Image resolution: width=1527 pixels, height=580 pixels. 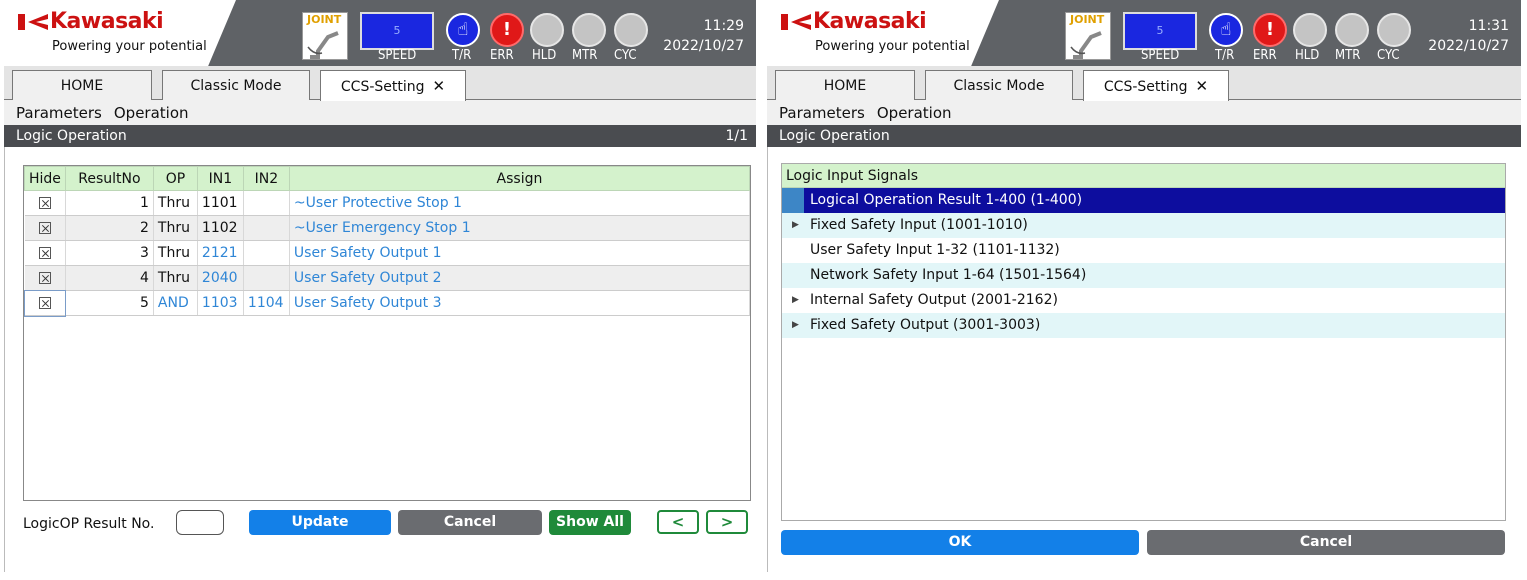 What do you see at coordinates (320, 522) in the screenshot?
I see `update-button: Update` at bounding box center [320, 522].